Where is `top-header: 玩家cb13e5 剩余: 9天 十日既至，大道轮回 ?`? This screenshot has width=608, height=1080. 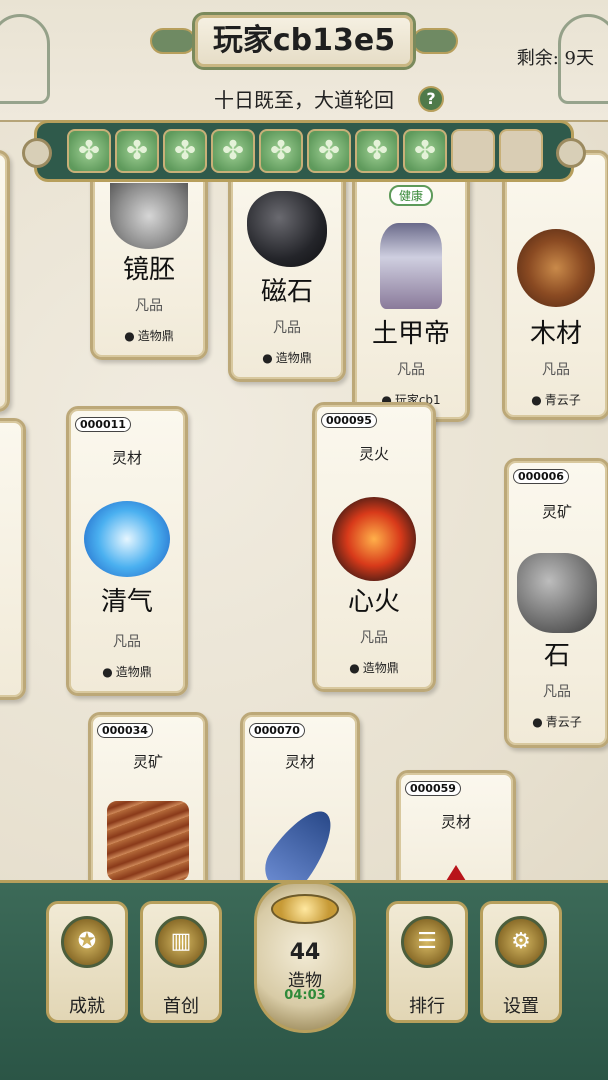
top-header: 玩家cb13e5 剩余: 9天 十日既至，大道轮回 ? is located at coordinates (304, 61).